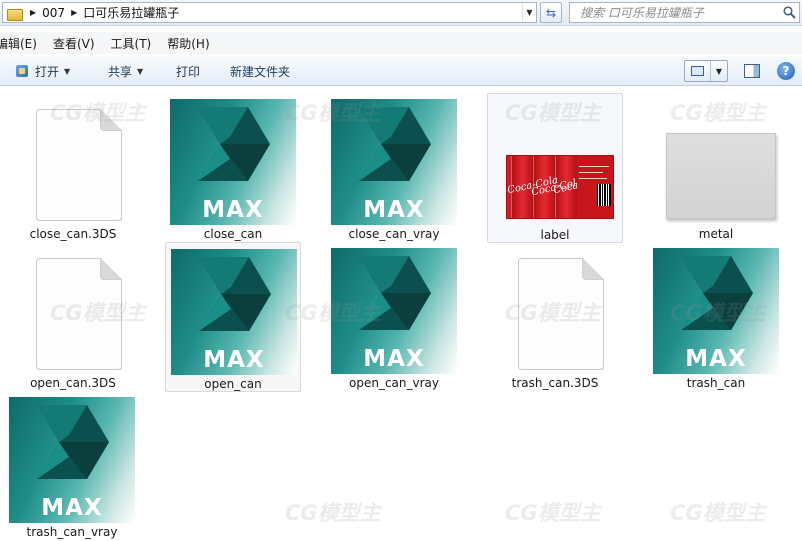 The width and height of the screenshot is (802, 541). Describe the element at coordinates (555, 235) in the screenshot. I see `file-name: label` at that location.